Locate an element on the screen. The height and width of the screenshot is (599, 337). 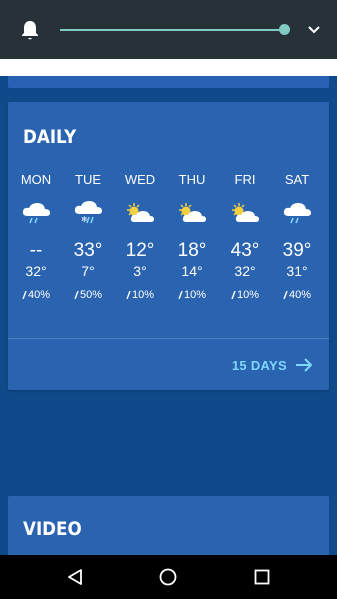
video-title: VIDEO is located at coordinates (52, 529).